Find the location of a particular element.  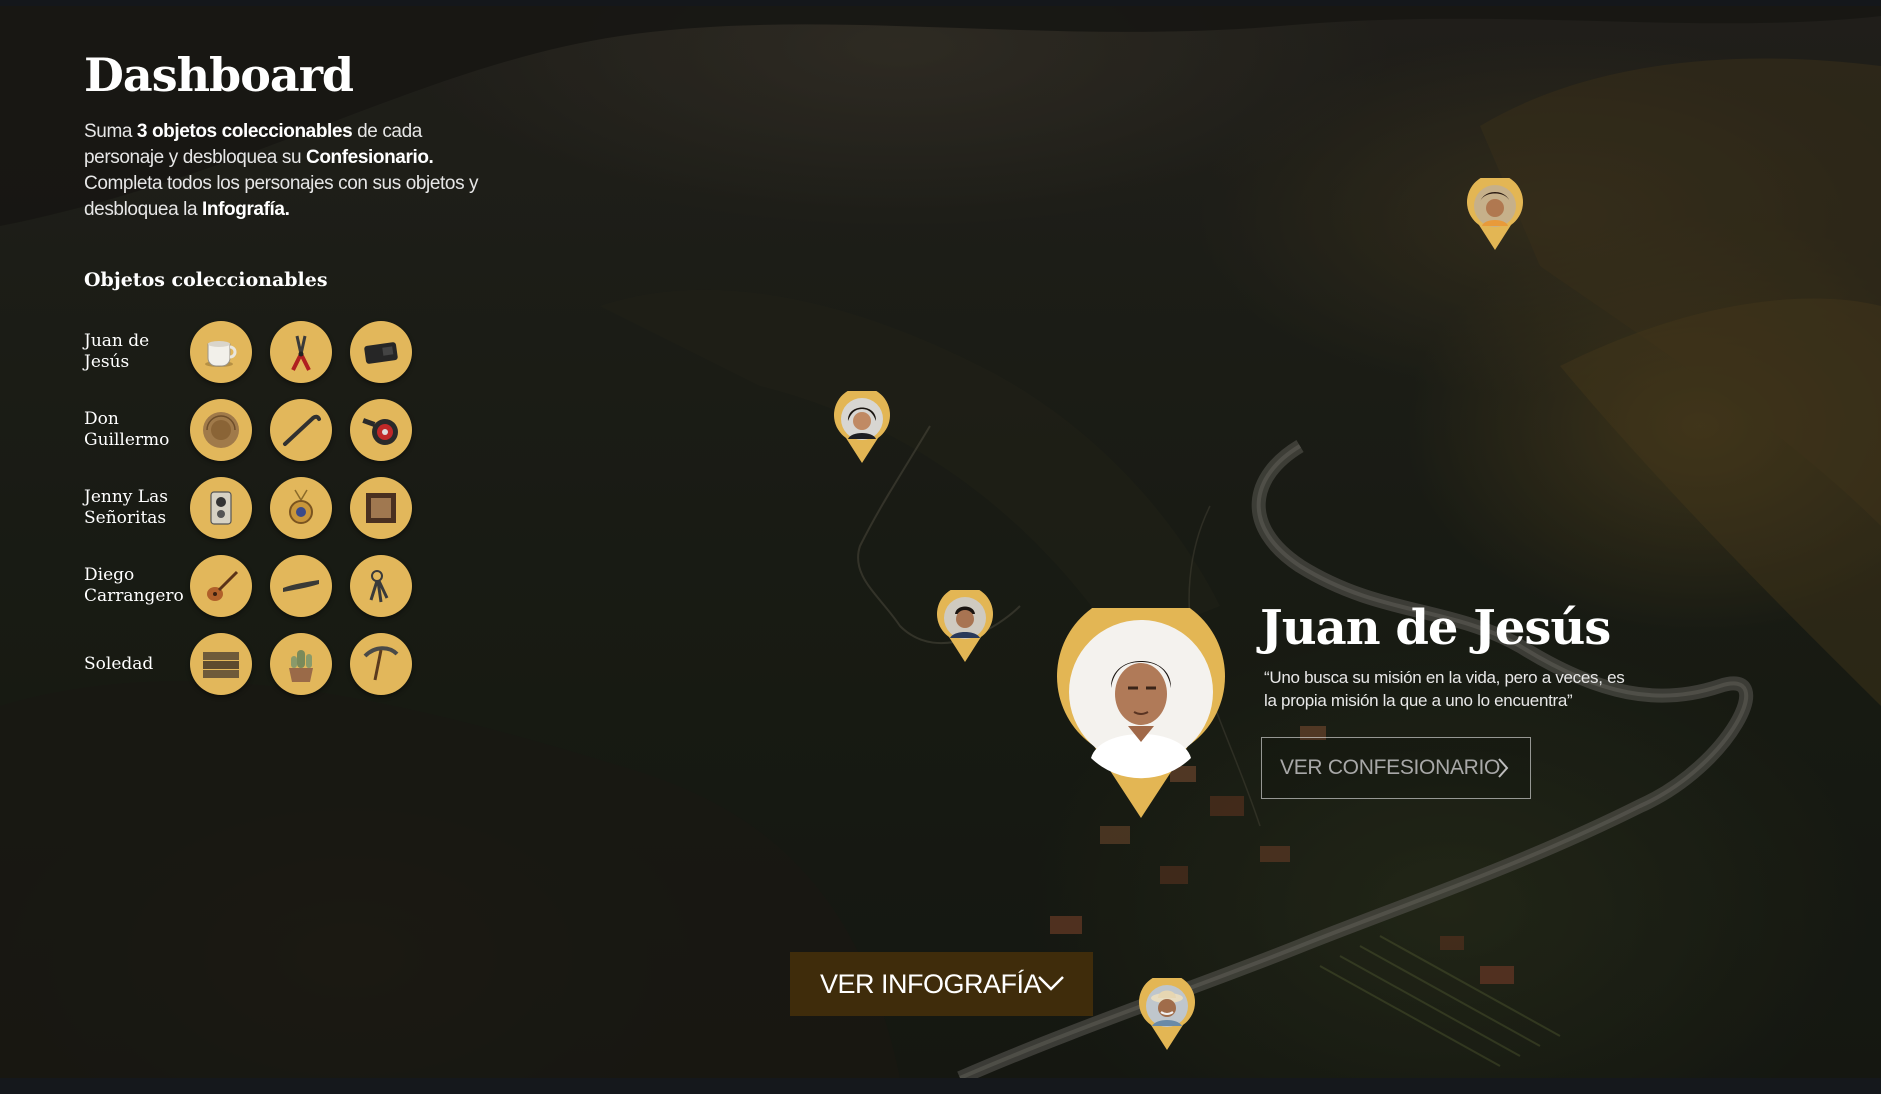

keys-icon is located at coordinates (381, 586).